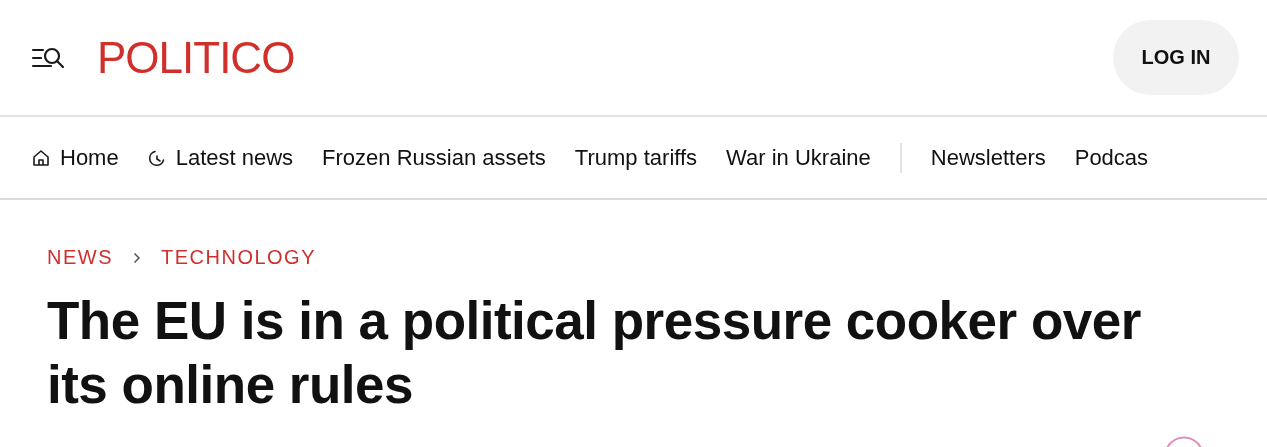  I want to click on chevron-icon, so click(137, 257).